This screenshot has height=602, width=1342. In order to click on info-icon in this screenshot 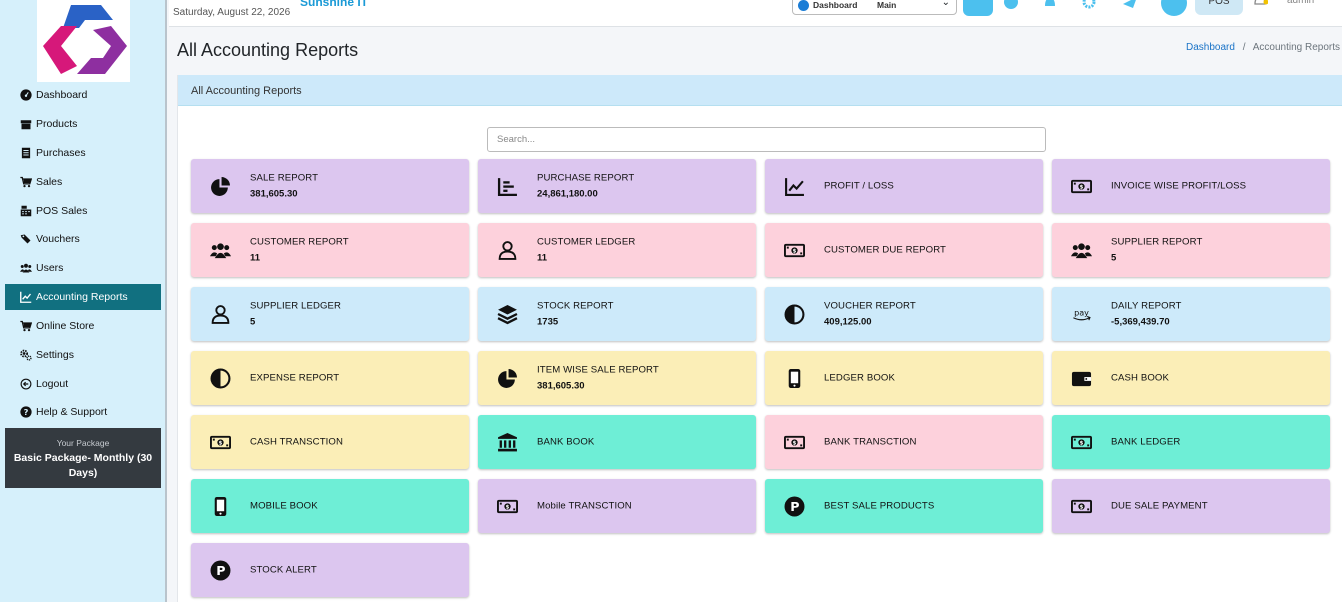, I will do `click(1011, 6)`.